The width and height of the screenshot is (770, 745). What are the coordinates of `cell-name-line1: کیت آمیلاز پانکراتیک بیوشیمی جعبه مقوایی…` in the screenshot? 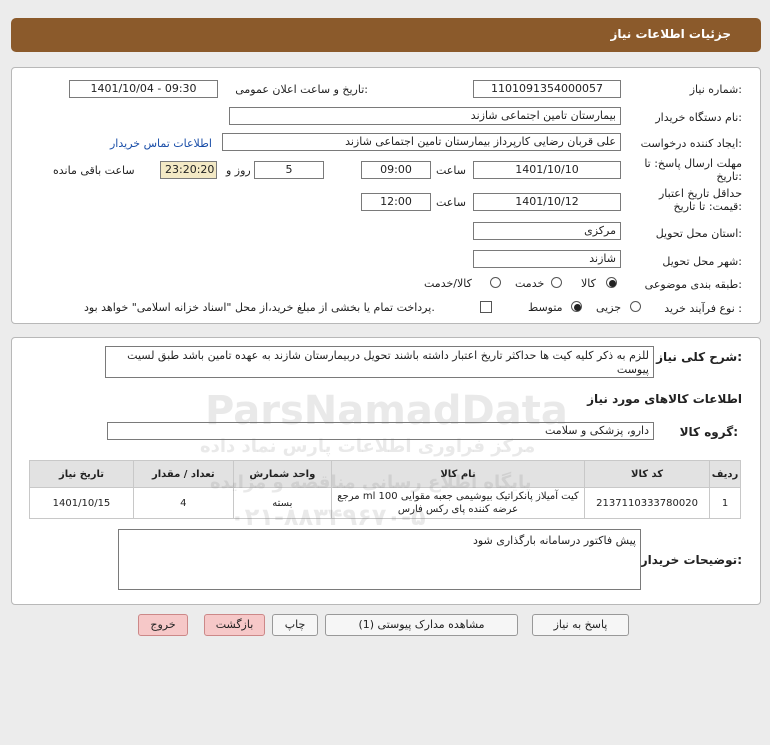 It's located at (458, 496).